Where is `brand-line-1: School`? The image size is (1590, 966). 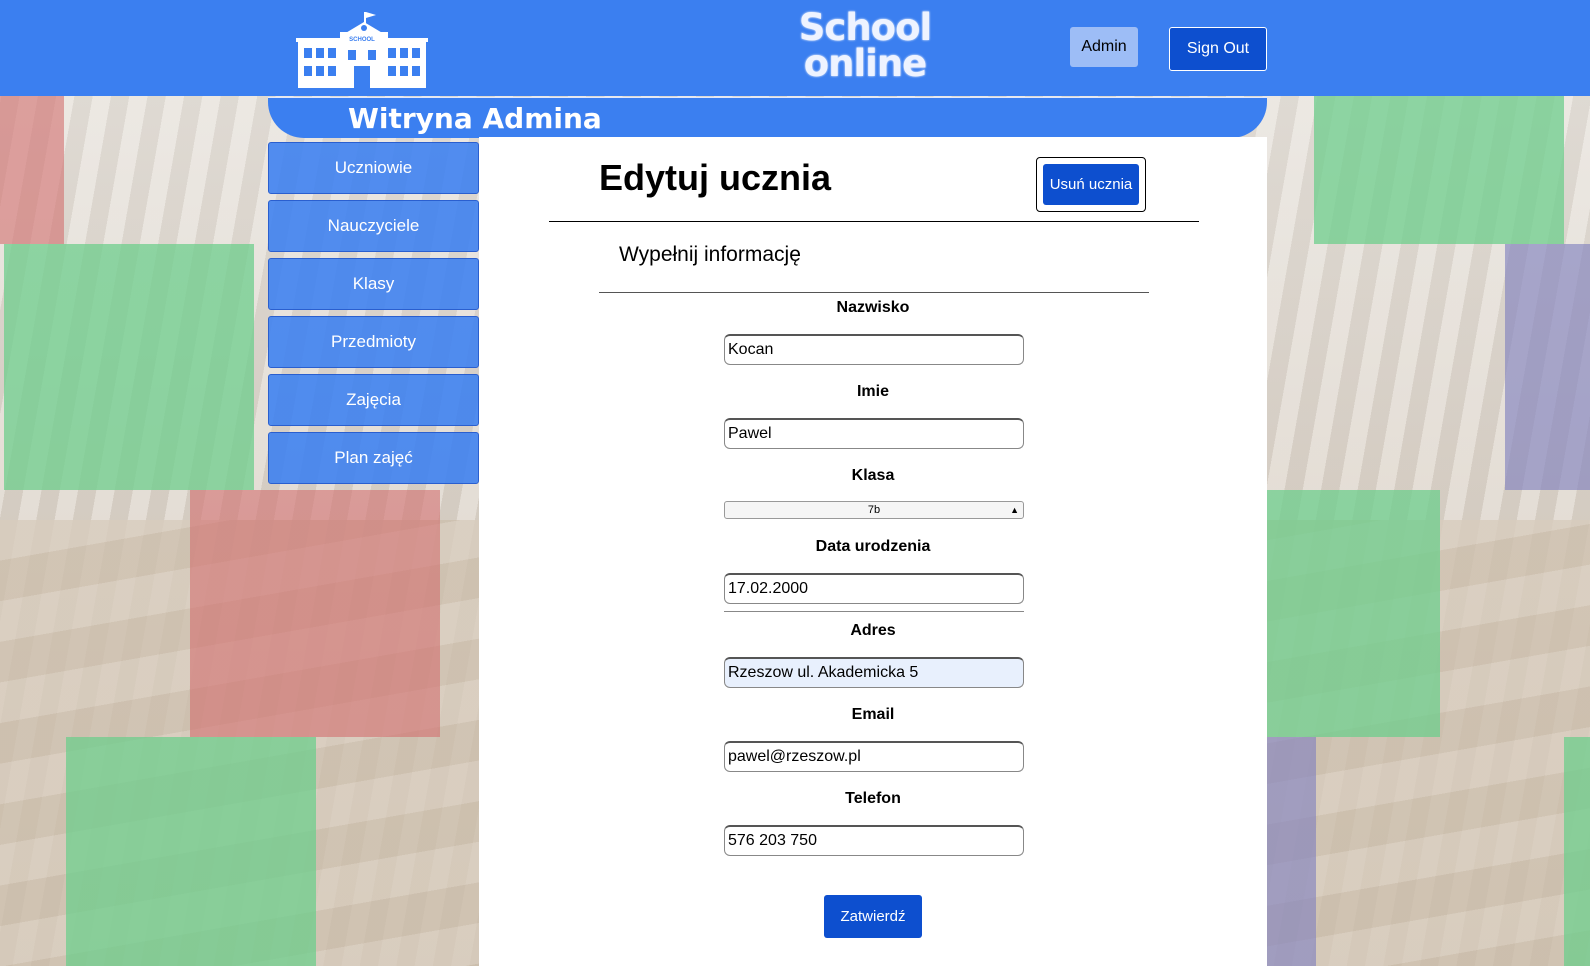
brand-line-1: School is located at coordinates (865, 27).